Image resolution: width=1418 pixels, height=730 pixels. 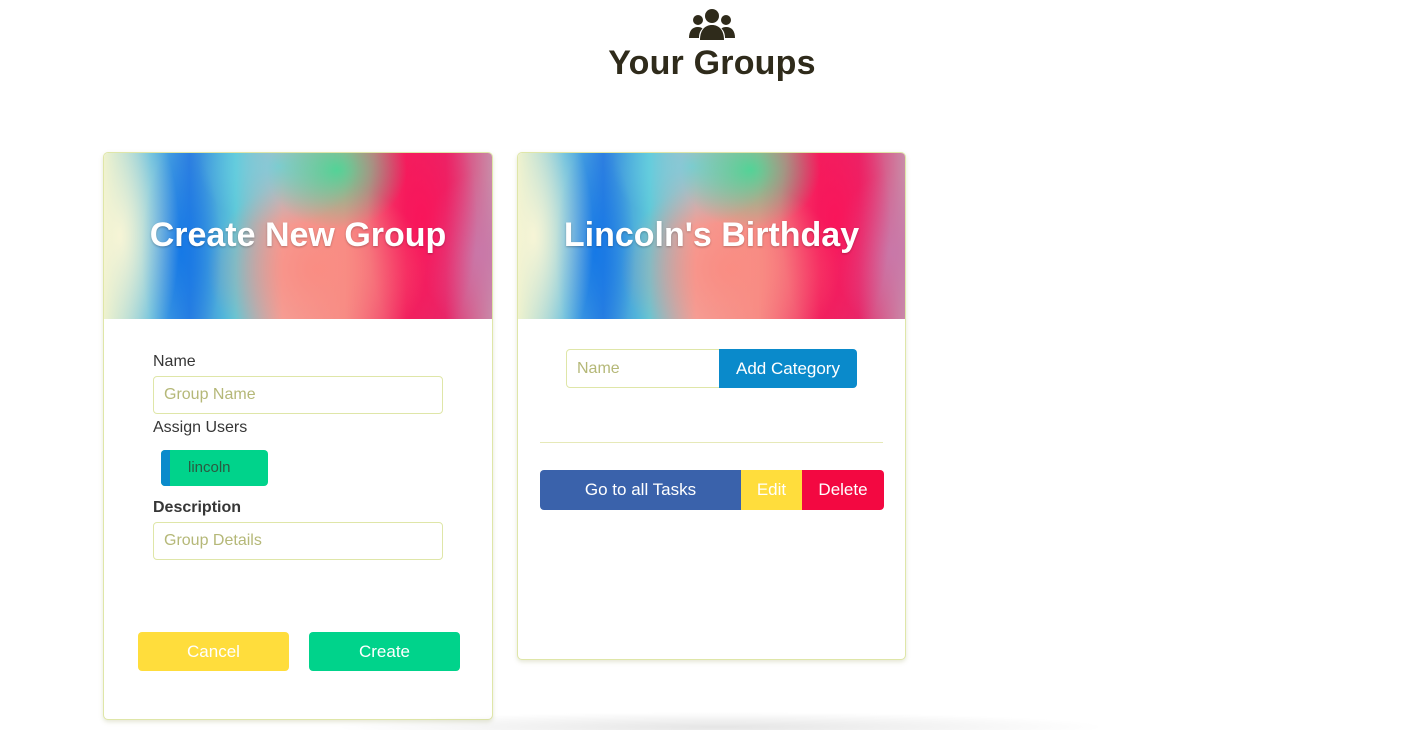 I want to click on create-group-title: Create New Group, so click(x=298, y=235).